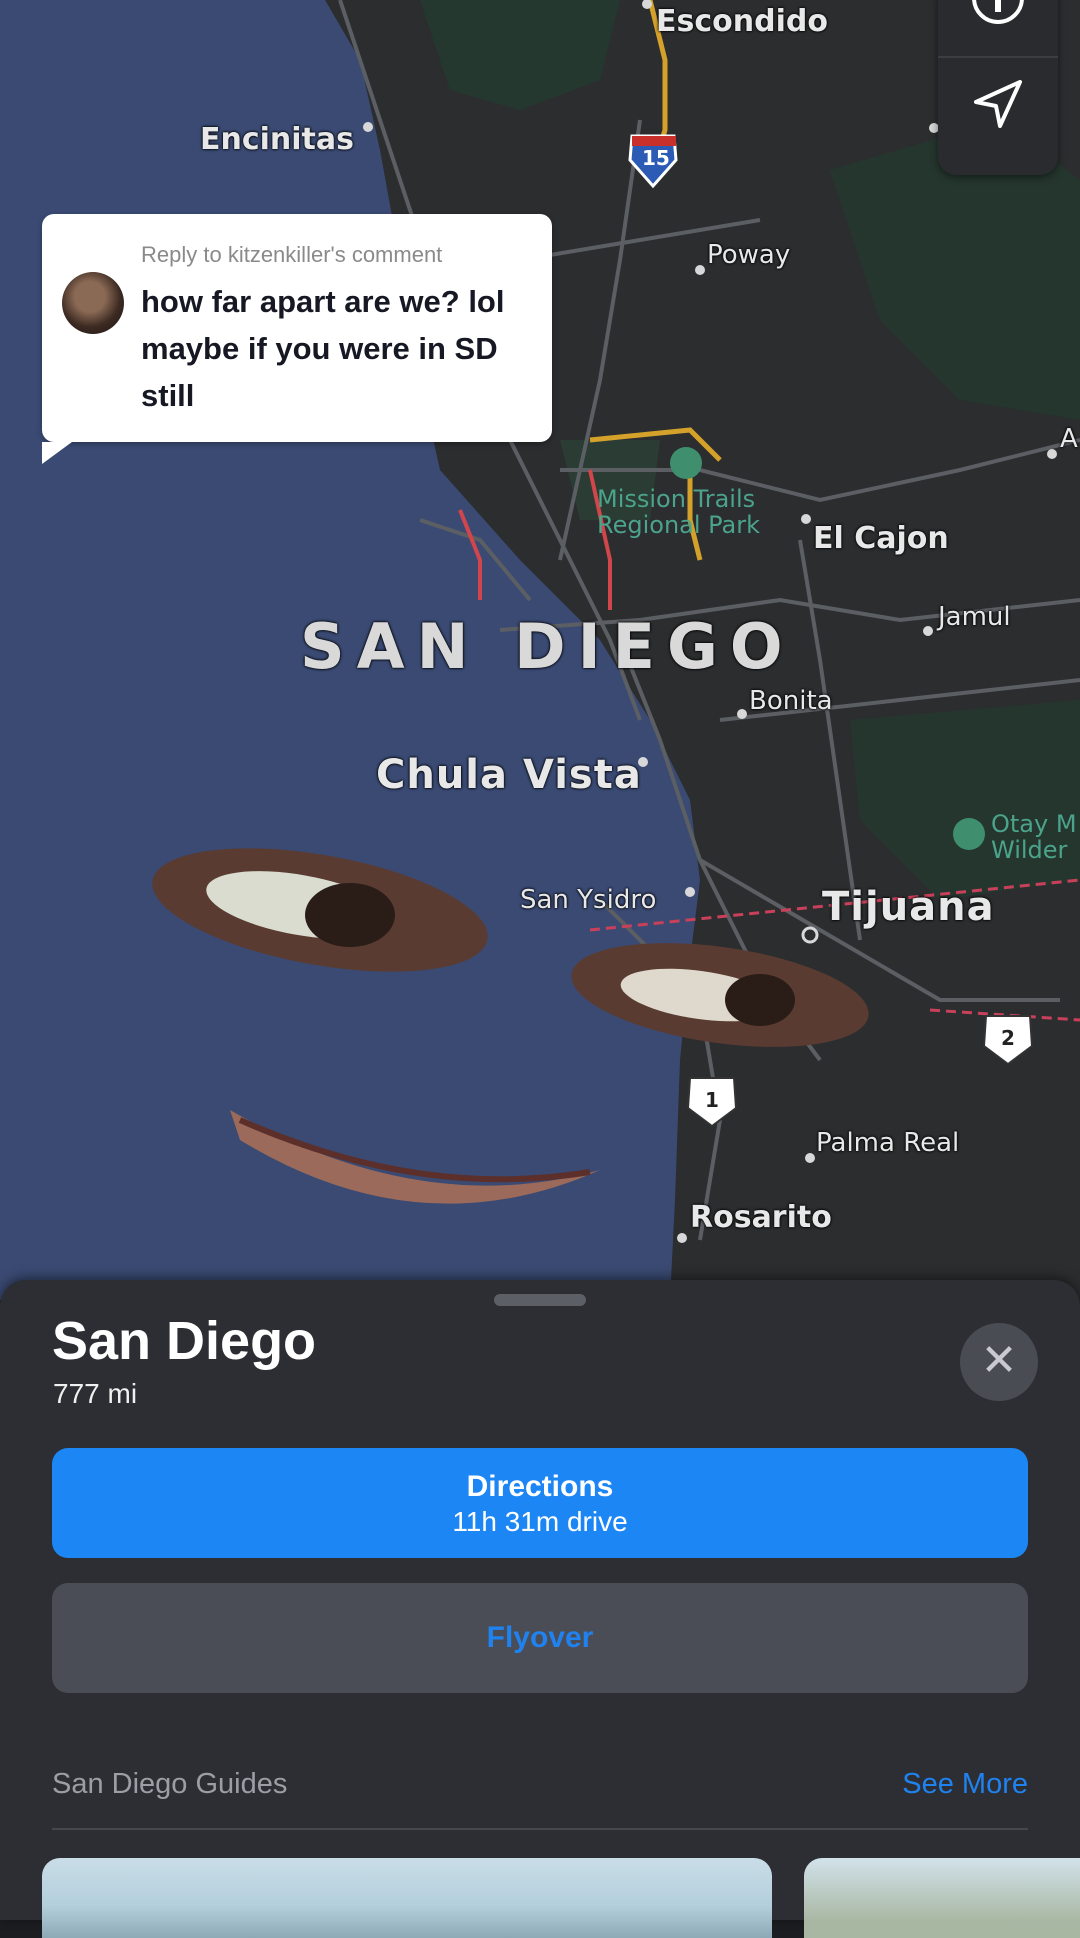  Describe the element at coordinates (540, 1521) in the screenshot. I see `directions-time: 11h 31m drive` at that location.